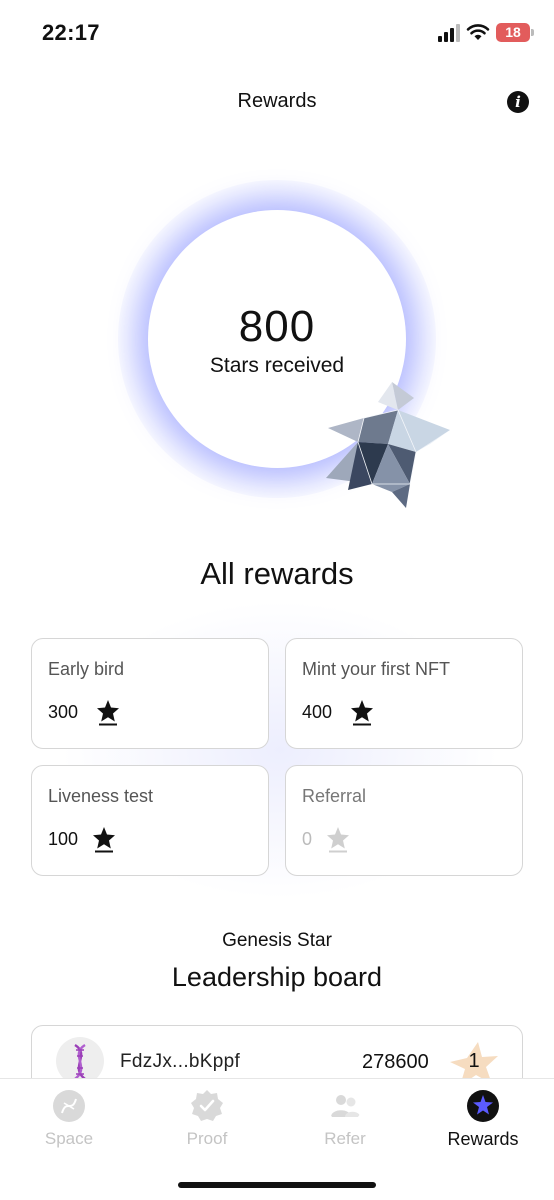 This screenshot has height=1200, width=554. I want to click on crystal-star-icon, so click(388, 445).